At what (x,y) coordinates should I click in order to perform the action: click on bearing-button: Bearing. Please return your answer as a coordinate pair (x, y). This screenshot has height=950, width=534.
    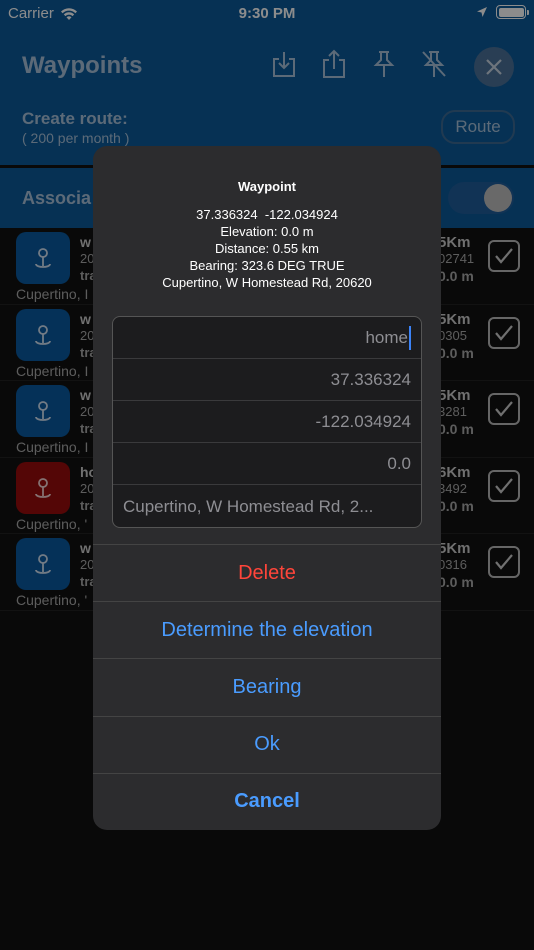
    Looking at the image, I should click on (267, 686).